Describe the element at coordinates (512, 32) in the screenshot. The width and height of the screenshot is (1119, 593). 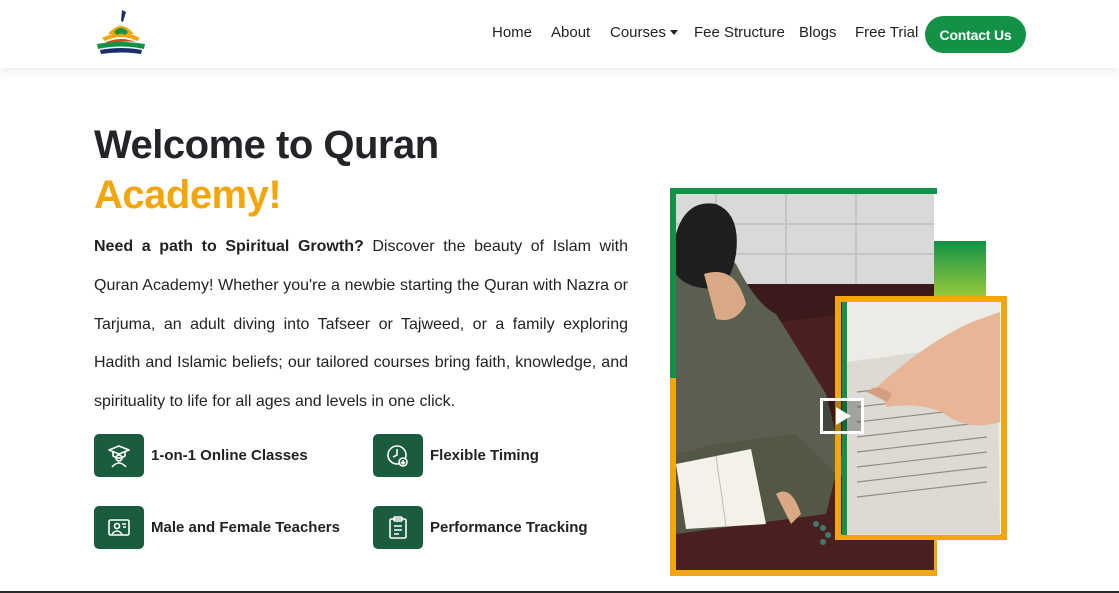
I see `nav-home: Home` at that location.